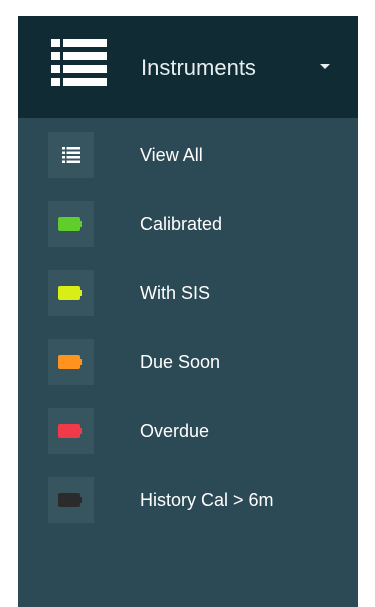  I want to click on menu-item-due-soon: Due Soon, so click(188, 370).